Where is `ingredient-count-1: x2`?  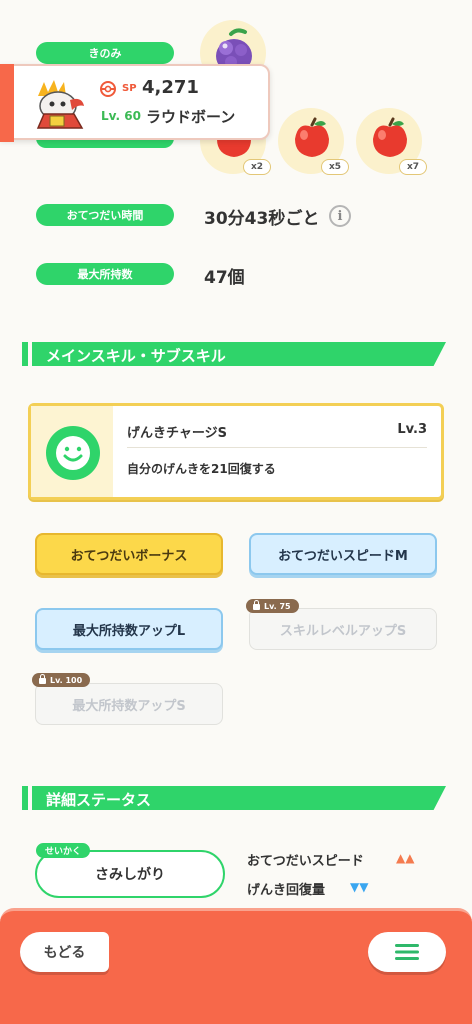
ingredient-count-1: x2 is located at coordinates (257, 167).